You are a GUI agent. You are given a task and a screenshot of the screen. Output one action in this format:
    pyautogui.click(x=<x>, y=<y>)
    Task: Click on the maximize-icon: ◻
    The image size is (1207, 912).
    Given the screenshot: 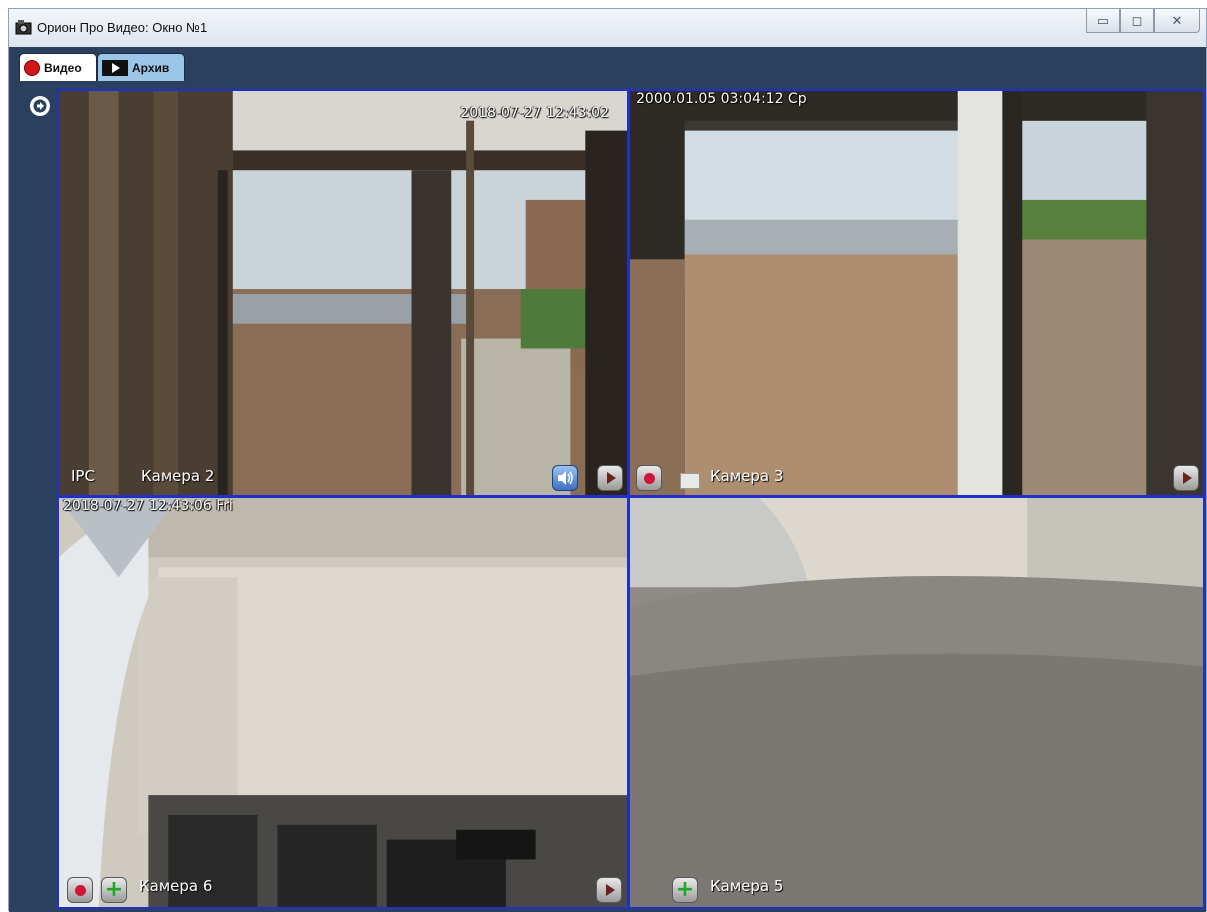 What is the action you would take?
    pyautogui.click(x=1137, y=20)
    